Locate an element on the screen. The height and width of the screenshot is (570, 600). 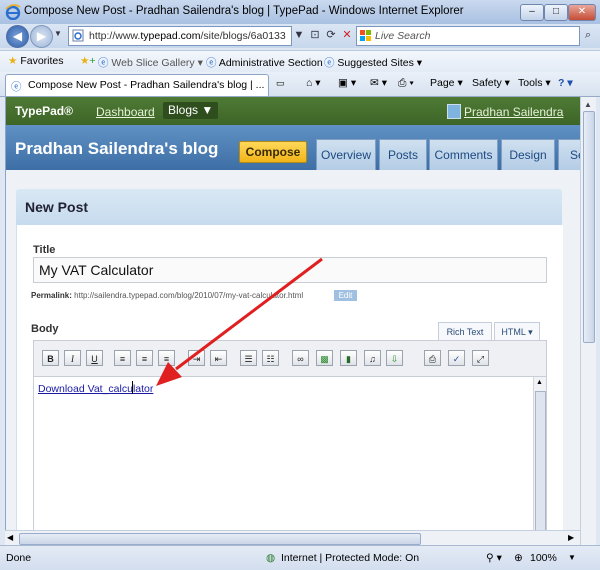
favorites-item-suggested: ⓔ Suggested Sites ▾ is located at coordinates (373, 62).